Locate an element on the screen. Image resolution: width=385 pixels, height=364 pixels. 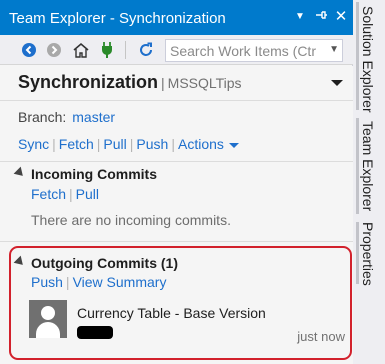
pin-icon is located at coordinates (321, 17).